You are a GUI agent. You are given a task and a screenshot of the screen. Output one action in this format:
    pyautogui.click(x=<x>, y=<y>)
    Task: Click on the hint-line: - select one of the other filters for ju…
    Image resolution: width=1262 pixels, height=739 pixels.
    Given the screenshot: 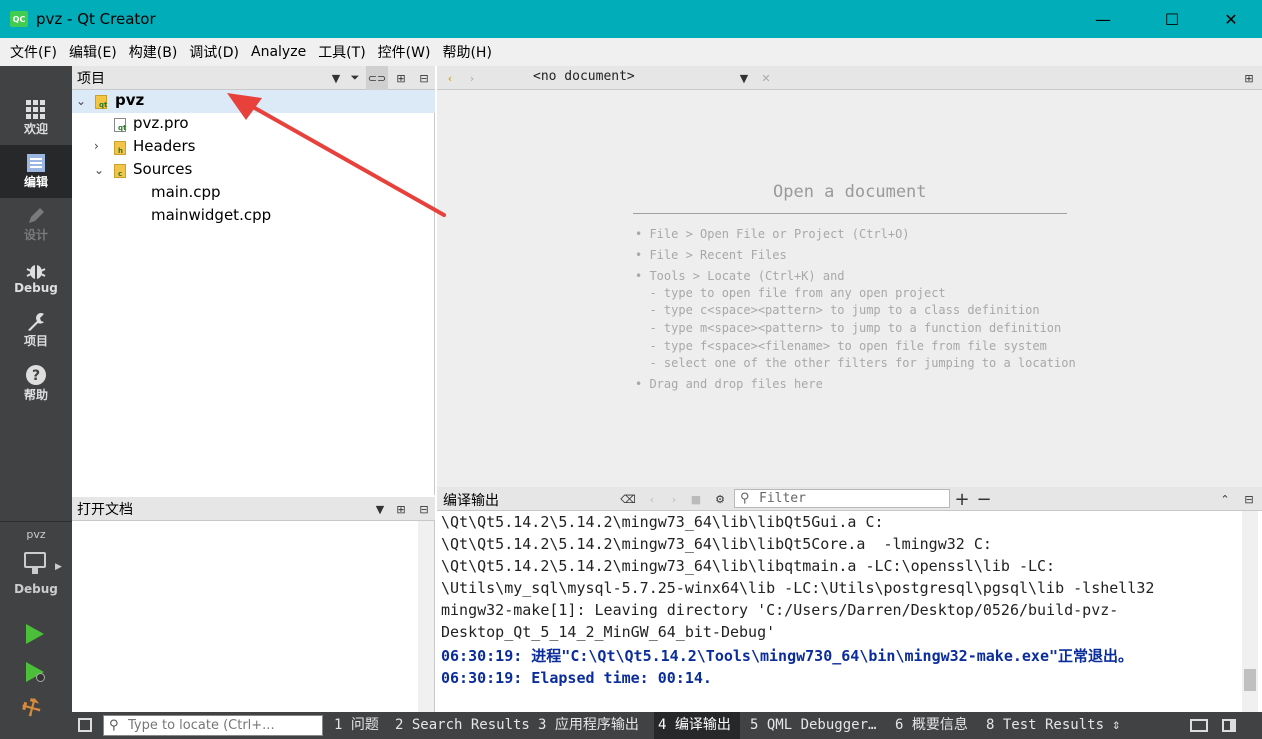 What is the action you would take?
    pyautogui.click(x=855, y=363)
    